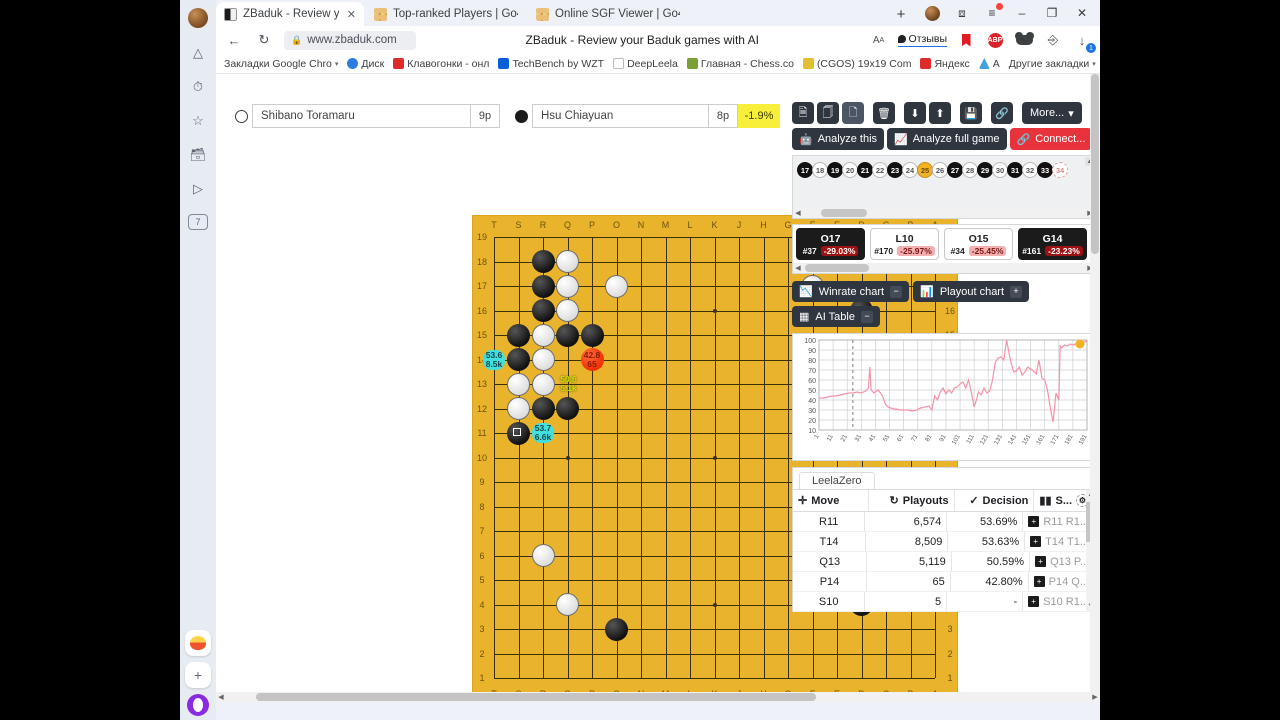 This screenshot has height=720, width=1280. What do you see at coordinates (1002, 113) in the screenshot?
I see `link-icon: 🔗` at bounding box center [1002, 113].